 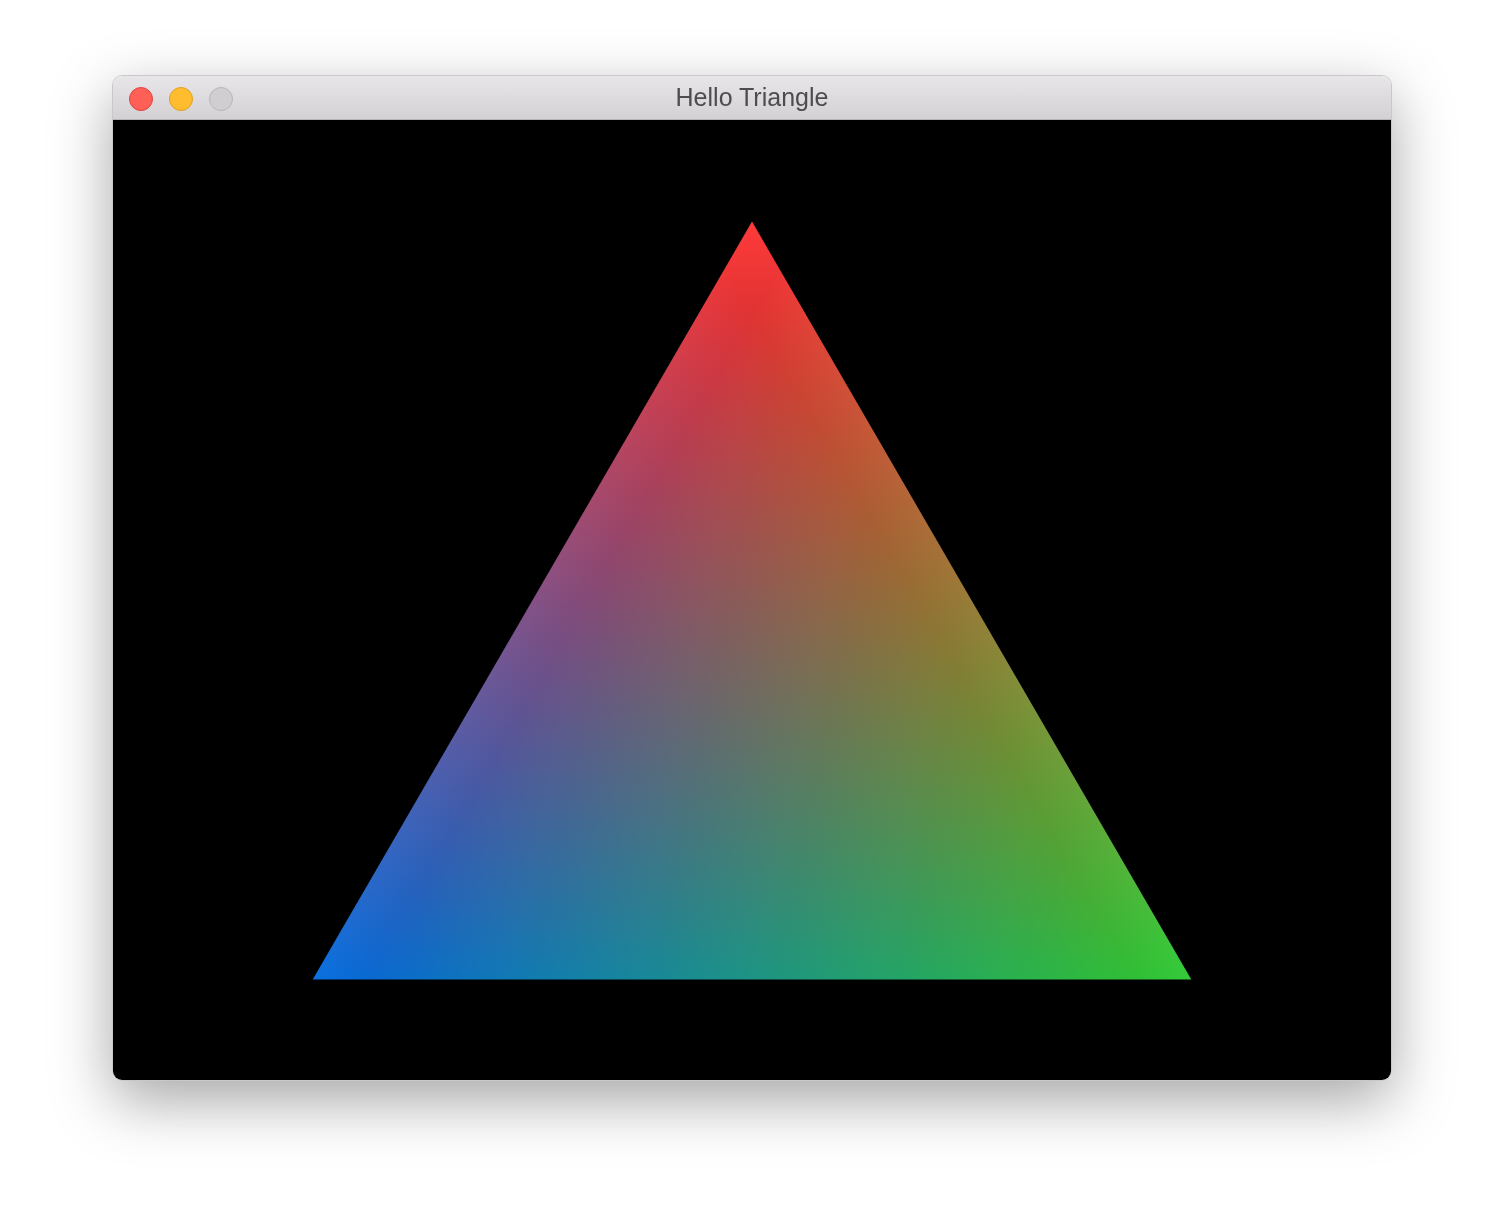 I want to click on close-button, so click(x=141, y=99).